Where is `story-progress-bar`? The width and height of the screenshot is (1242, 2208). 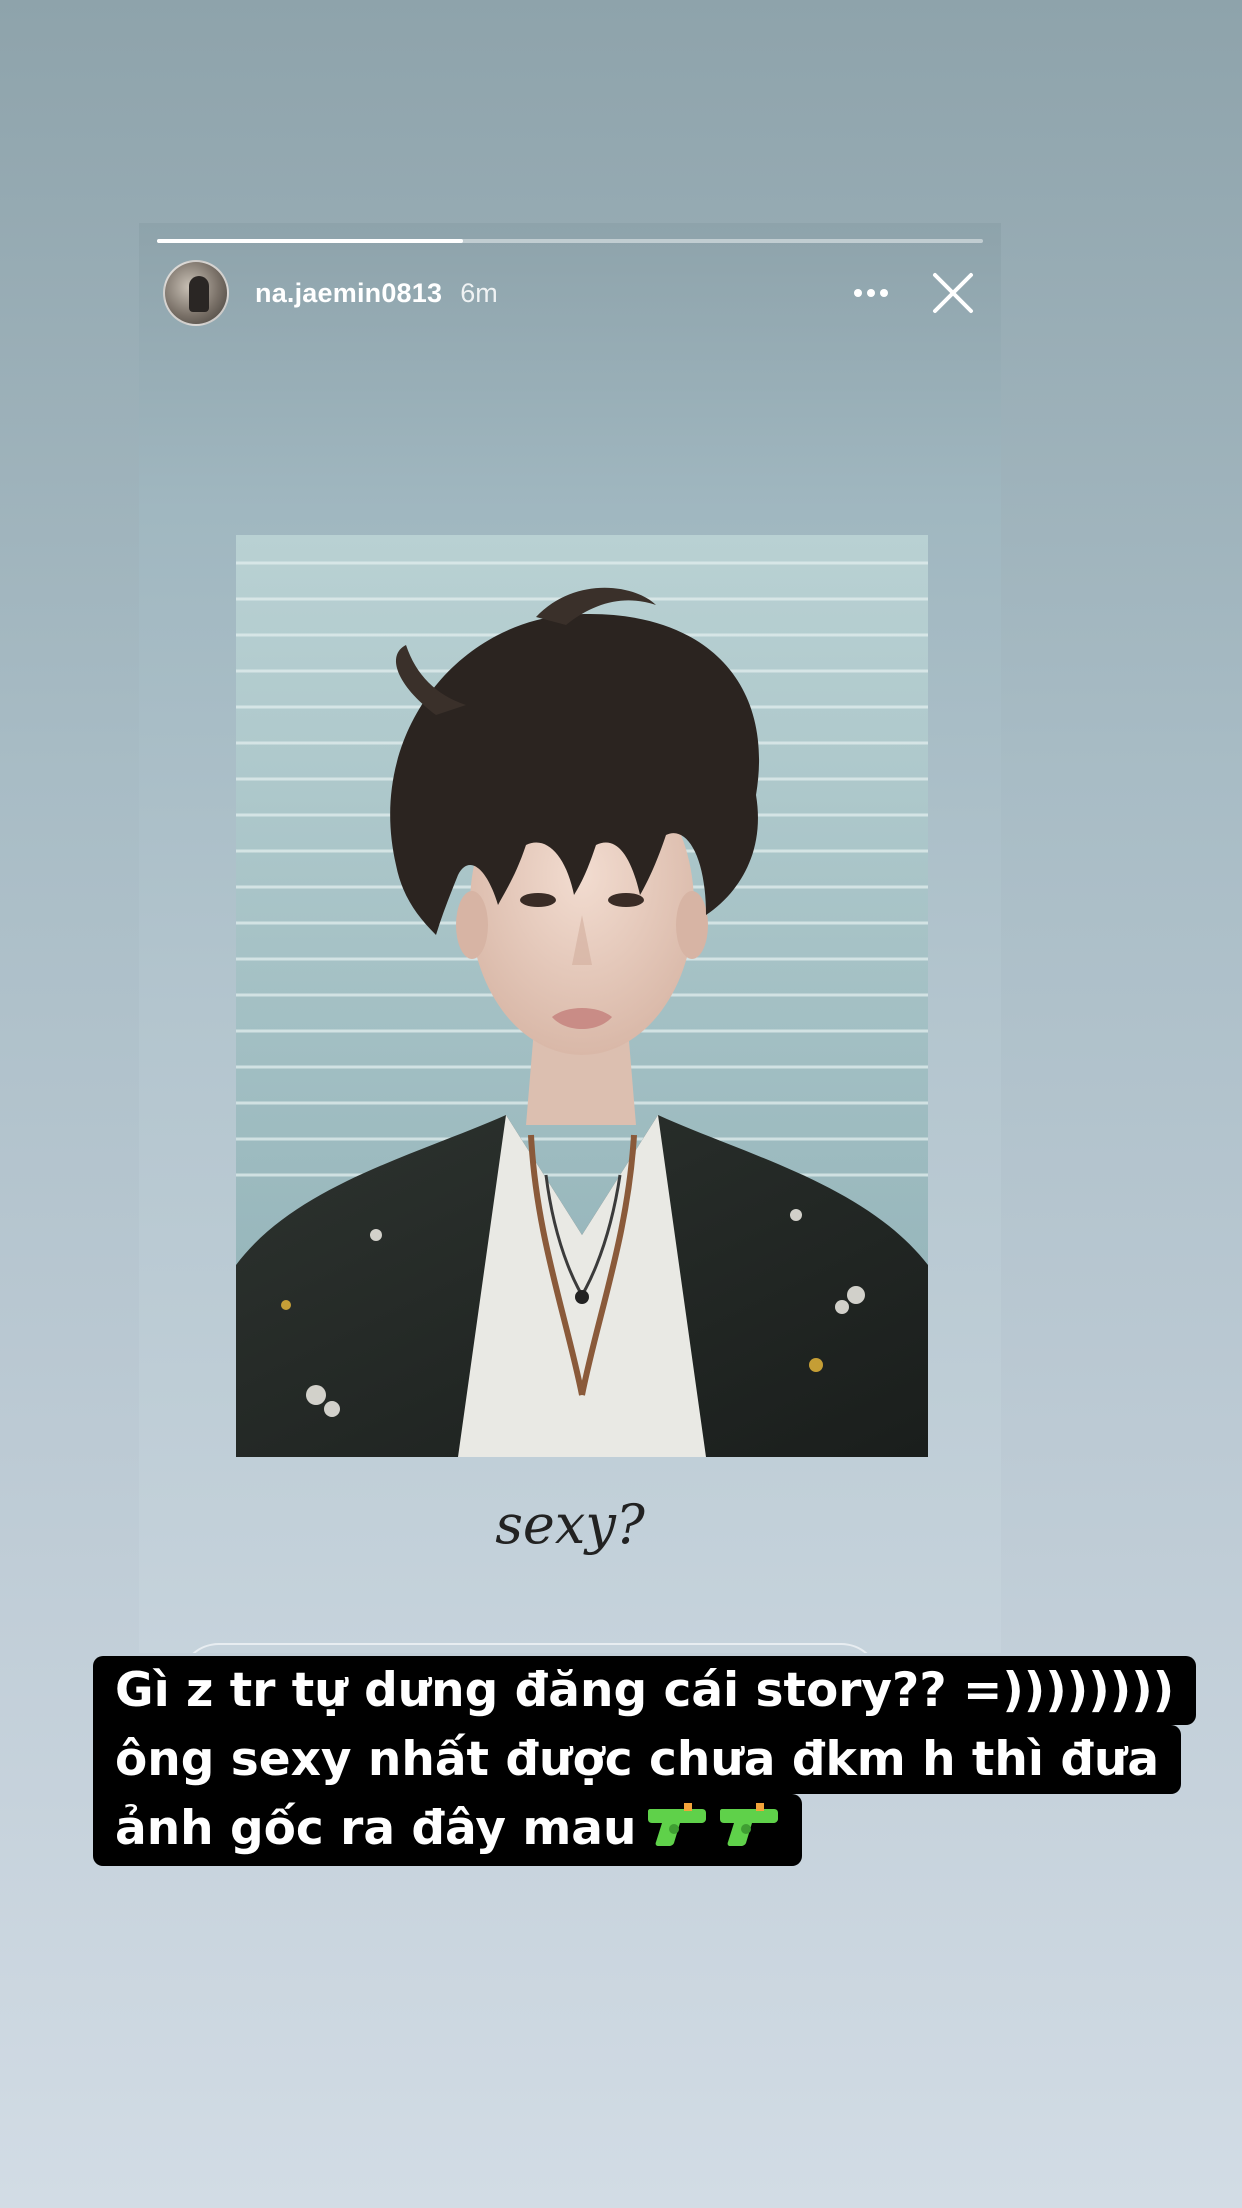
story-progress-bar is located at coordinates (570, 241).